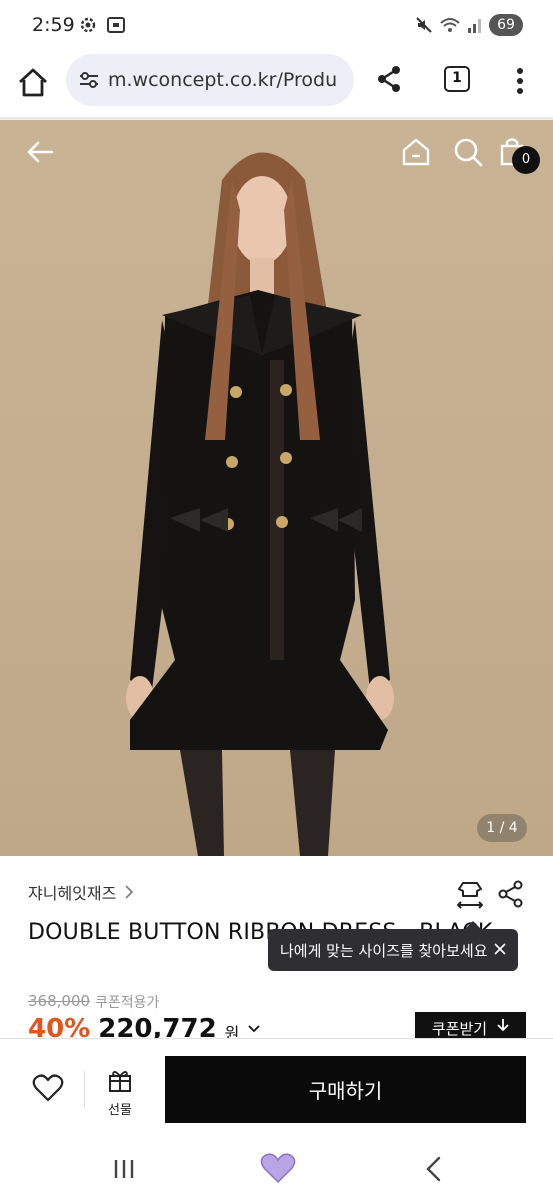 This screenshot has width=553, height=1200. I want to click on coupon-button-label: 쿠폰받기, so click(459, 1029).